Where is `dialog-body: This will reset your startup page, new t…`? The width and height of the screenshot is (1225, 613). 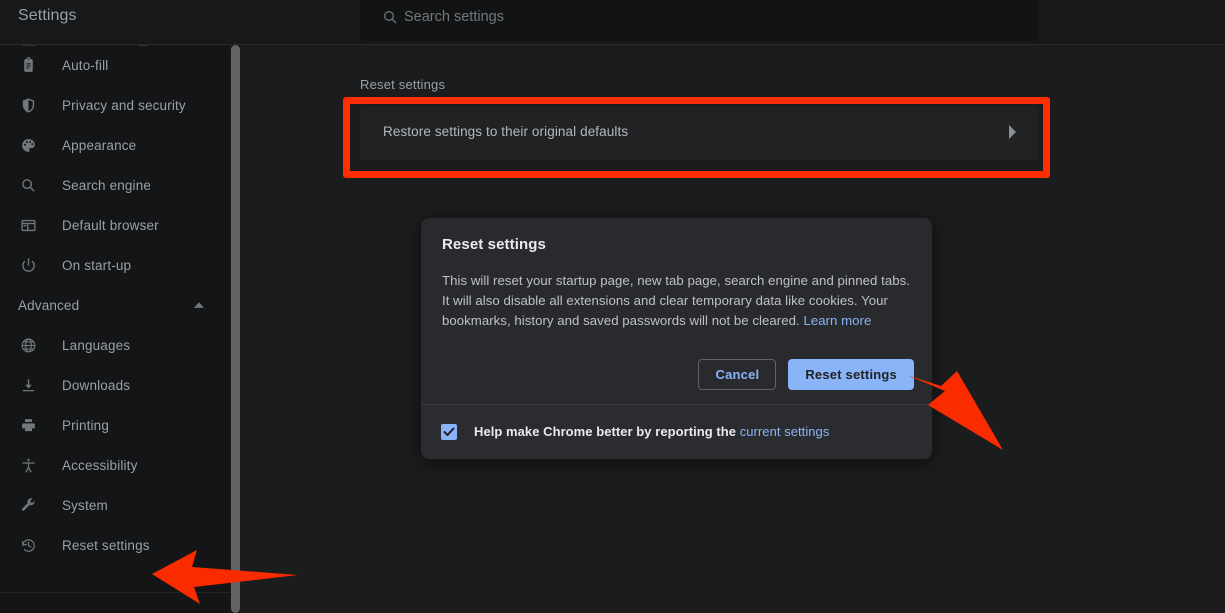 dialog-body: This will reset your startup page, new t… is located at coordinates (677, 301).